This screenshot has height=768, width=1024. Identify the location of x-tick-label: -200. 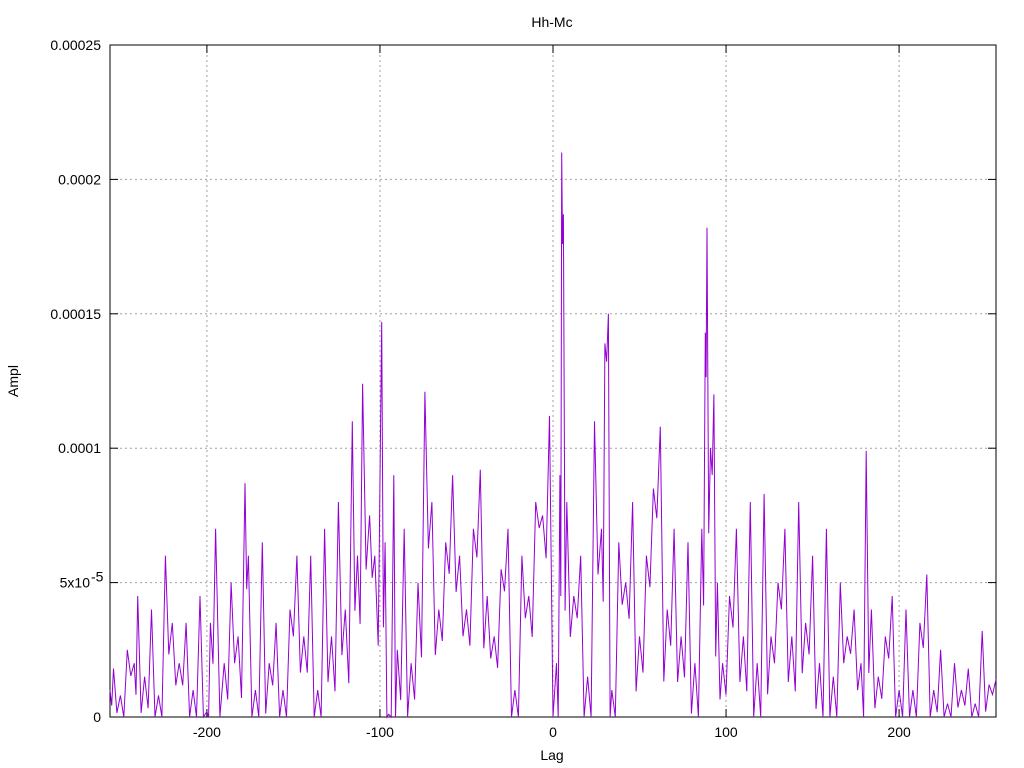
(207, 732).